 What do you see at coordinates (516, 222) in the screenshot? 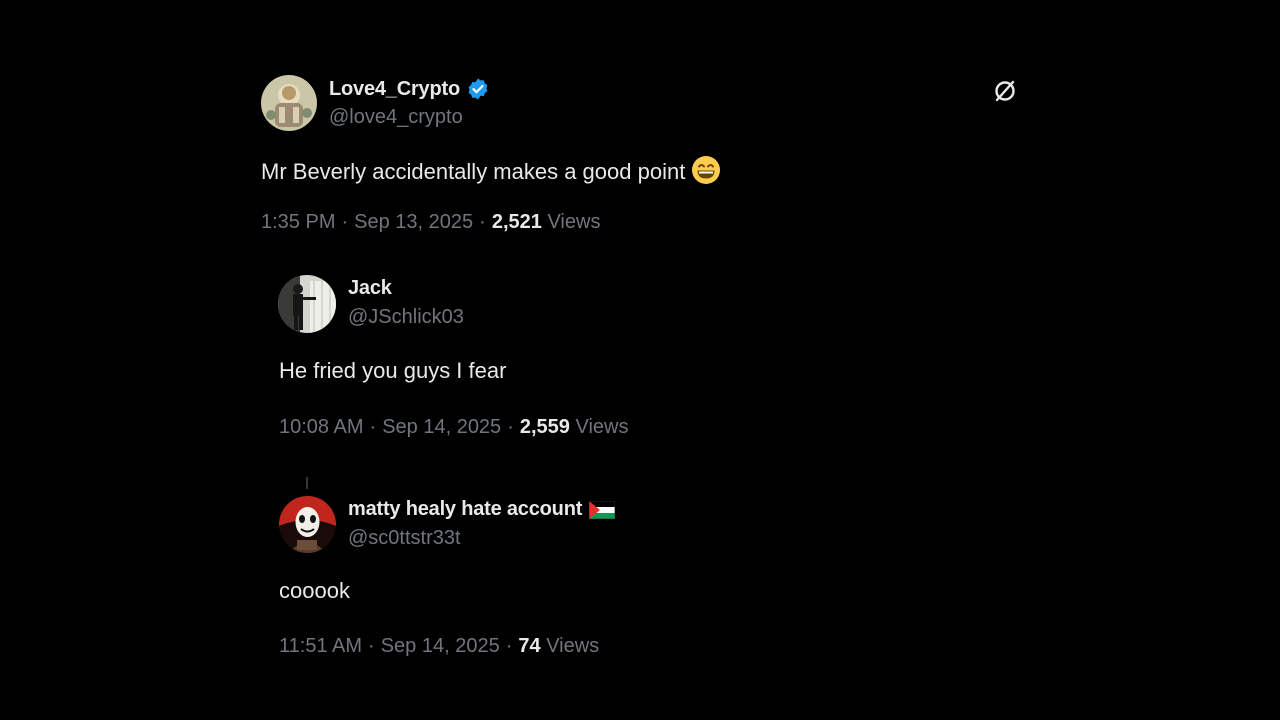
I see `views-count: 2,521` at bounding box center [516, 222].